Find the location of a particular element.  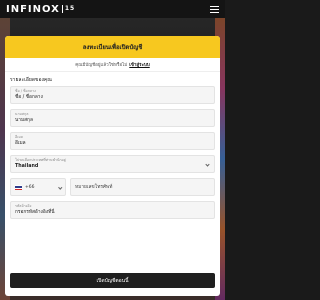

referral-code-field: รหัสอ้างอิง กรอกรหัสอ้างอิงที่นี่ is located at coordinates (112, 210).